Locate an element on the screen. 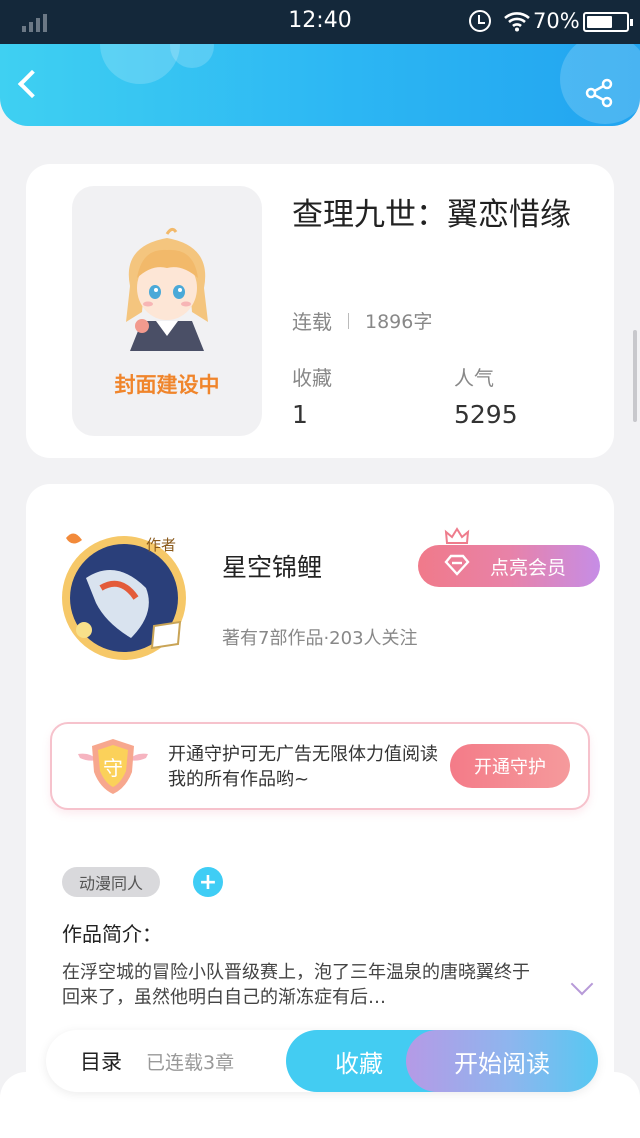 This screenshot has height=1138, width=640. cover-placeholder-text: 封面建设中 is located at coordinates (167, 385).